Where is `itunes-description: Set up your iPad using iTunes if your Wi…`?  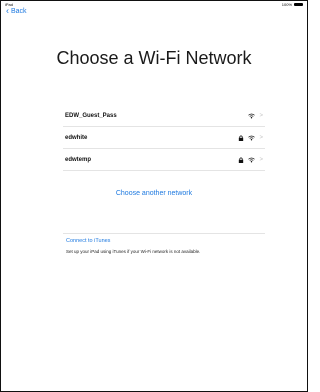 itunes-description: Set up your iPad using iTunes if your Wi… is located at coordinates (133, 251).